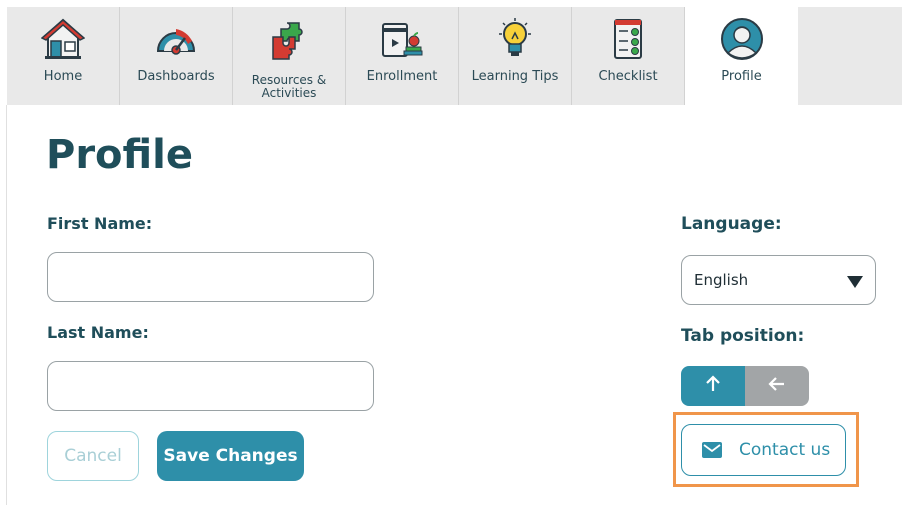 The image size is (902, 516). Describe the element at coordinates (741, 76) in the screenshot. I see `tab-label: Profile` at that location.